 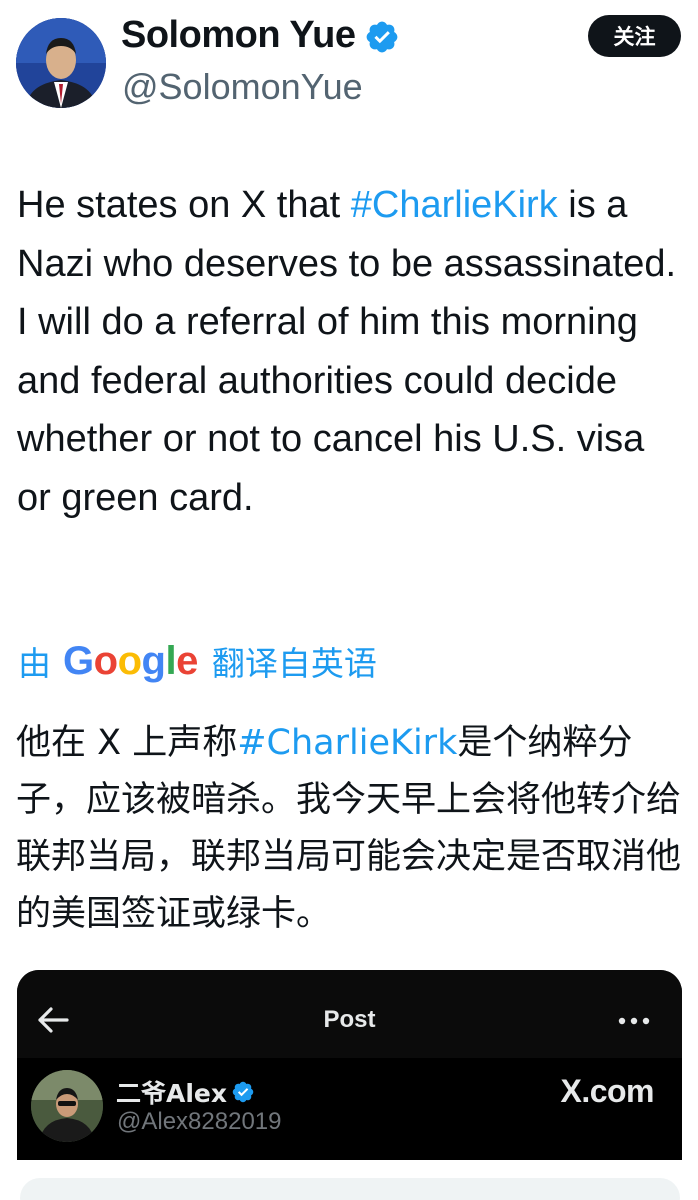 I want to click on embedded-post-header: Post, so click(x=349, y=1014).